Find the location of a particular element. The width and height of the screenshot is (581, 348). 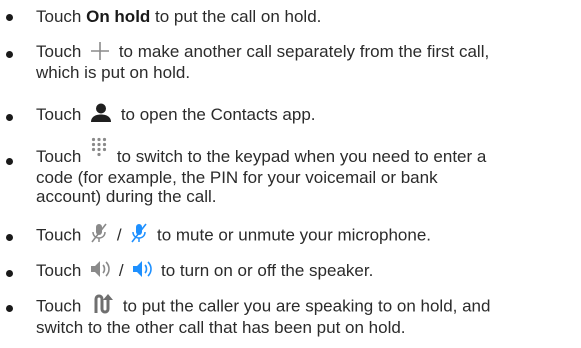

item-text-suffix: to put the call on hold. is located at coordinates (236, 16).